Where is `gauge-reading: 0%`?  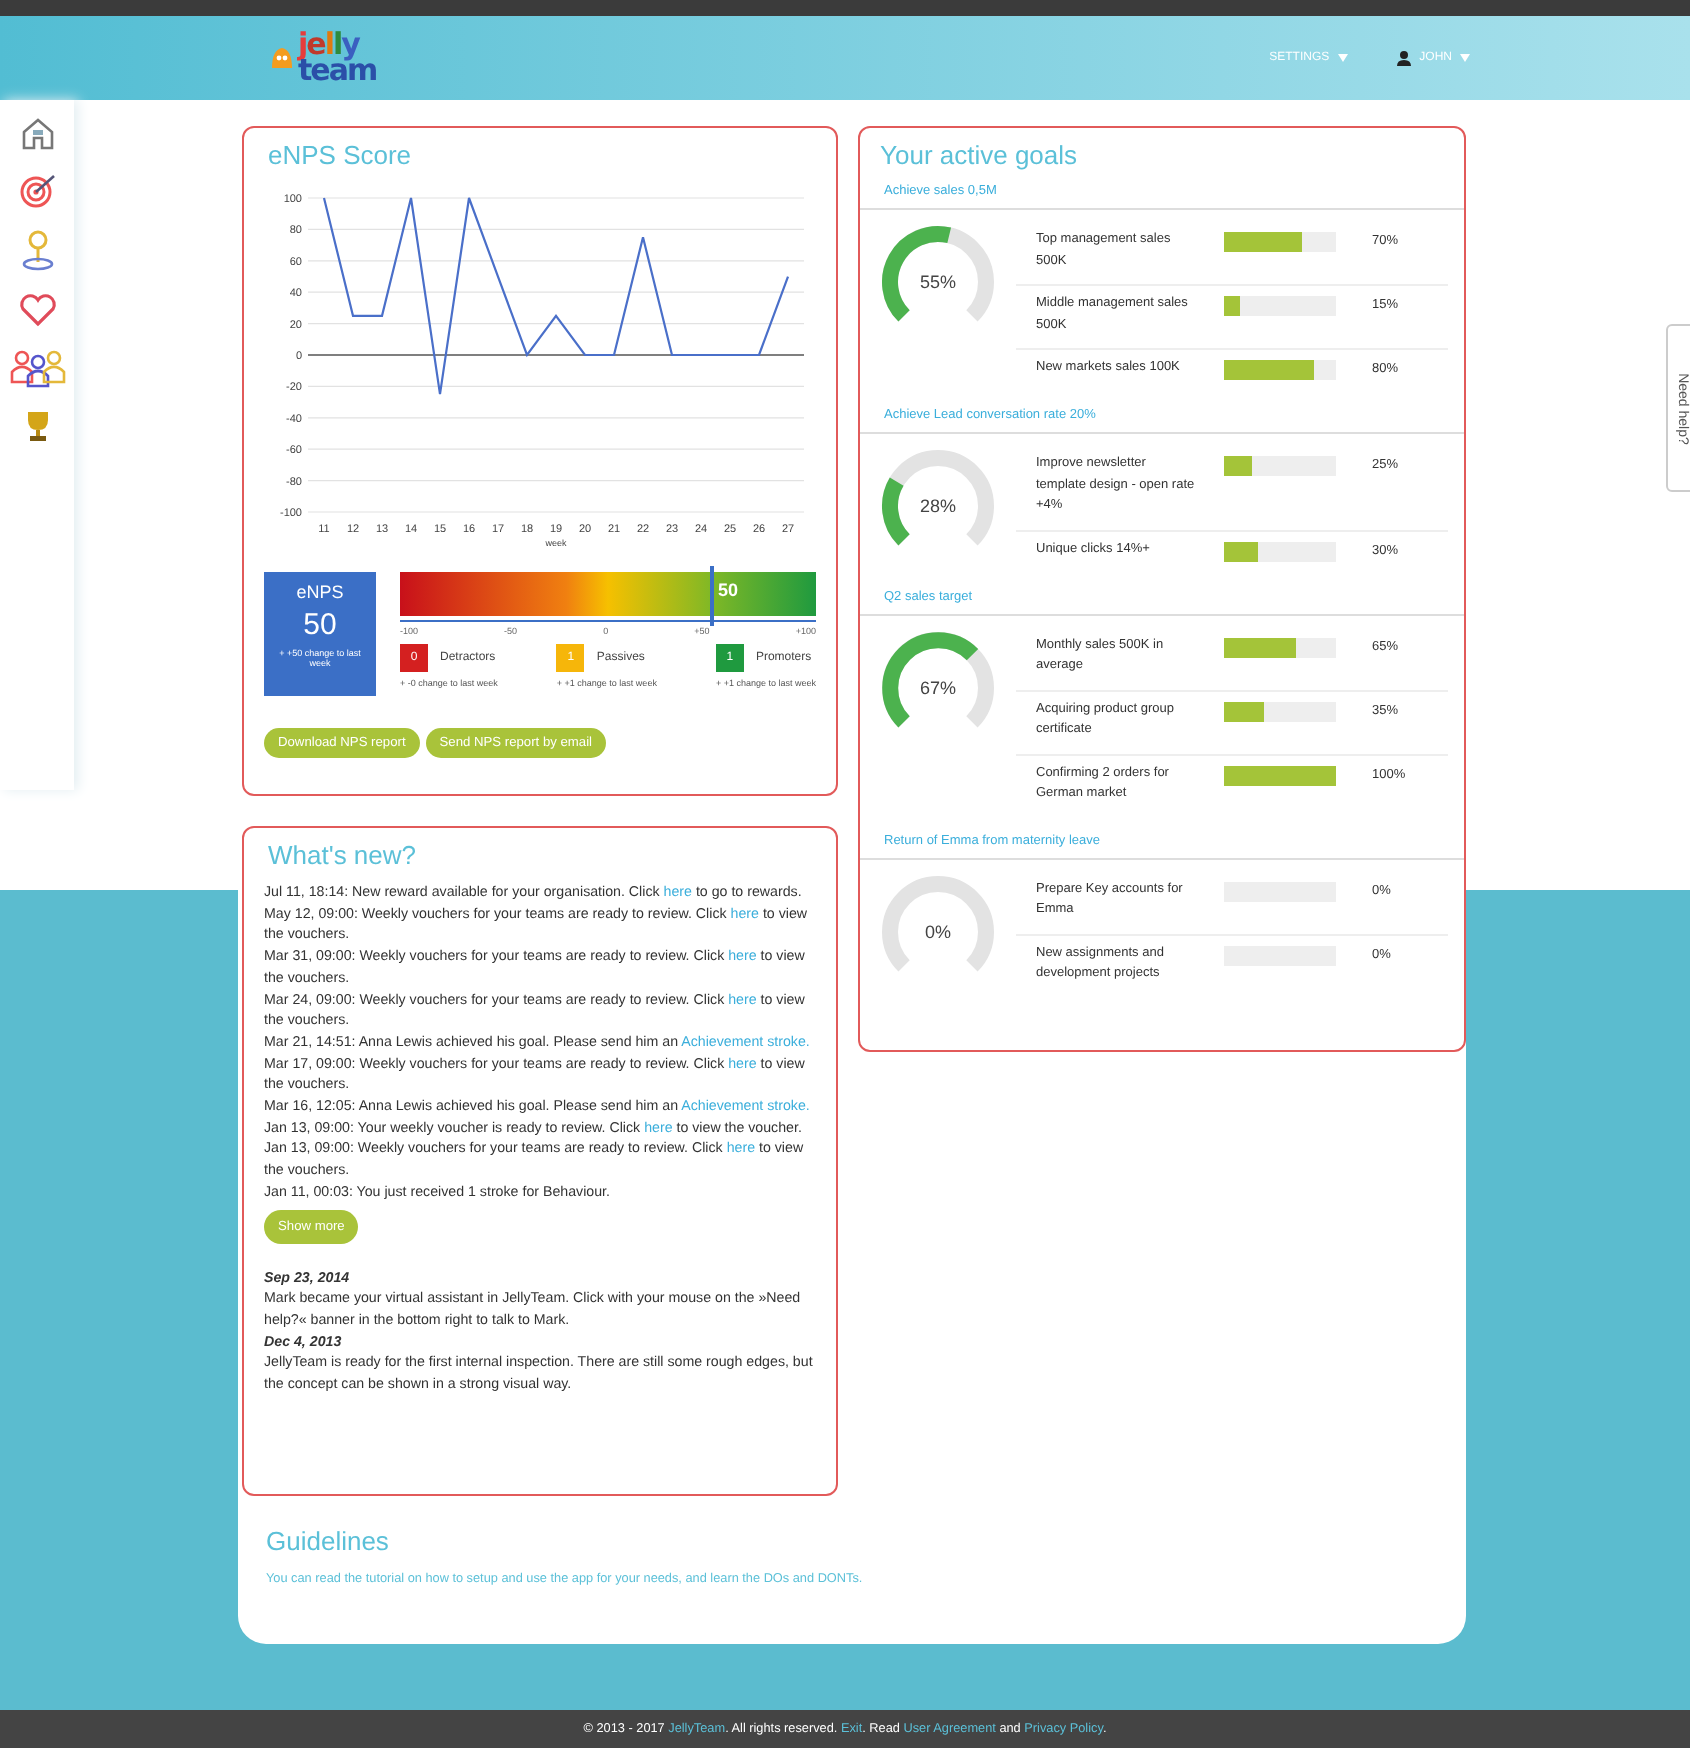 gauge-reading: 0% is located at coordinates (938, 931).